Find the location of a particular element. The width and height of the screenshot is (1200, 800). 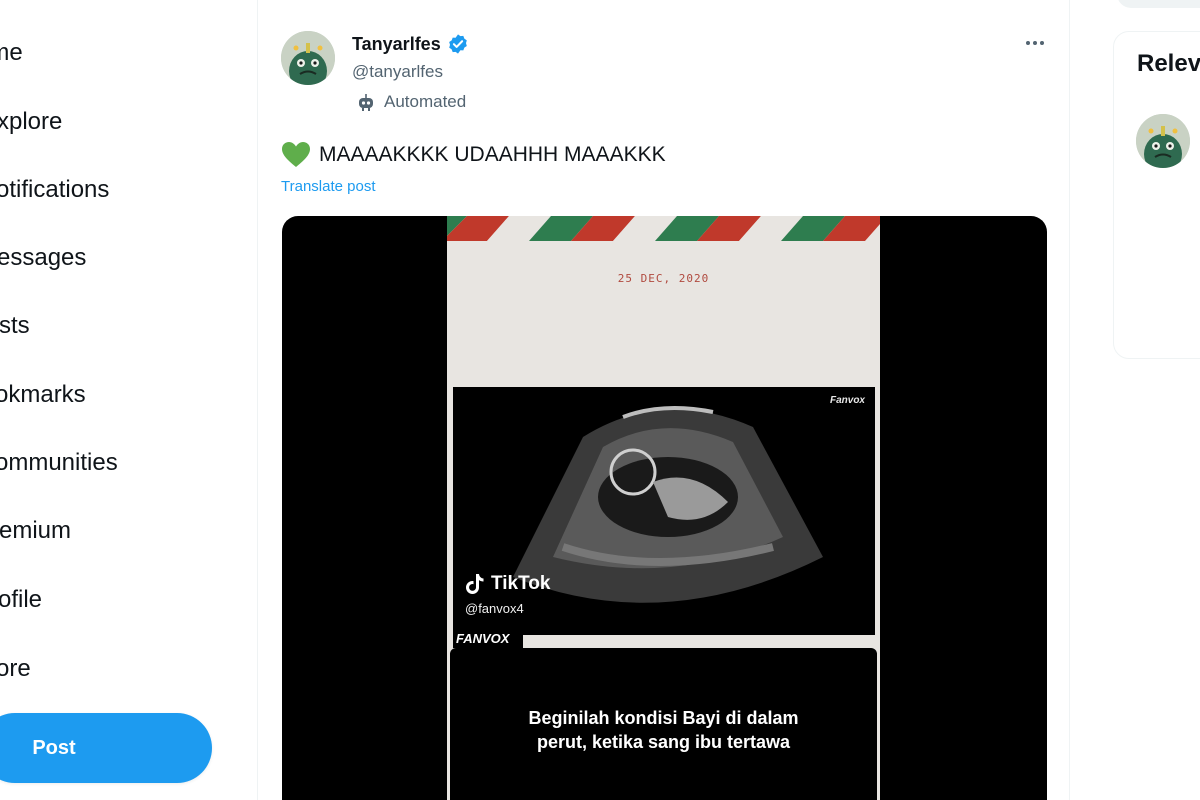

relevant-avatar is located at coordinates (1163, 141).